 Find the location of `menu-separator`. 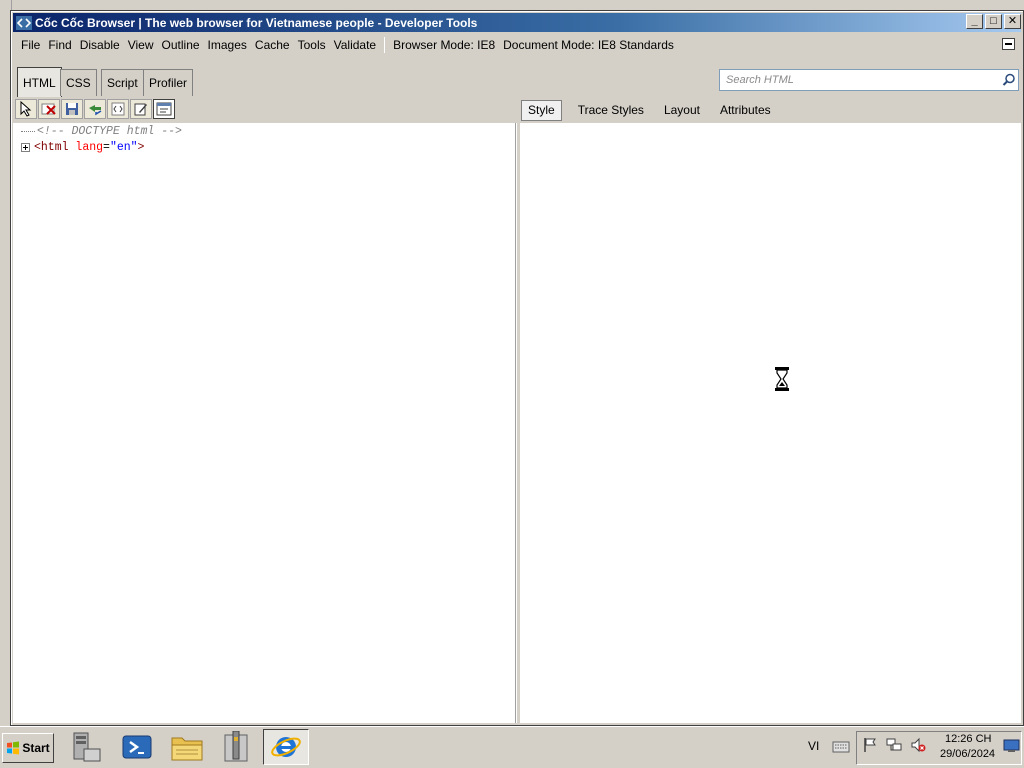

menu-separator is located at coordinates (385, 44).